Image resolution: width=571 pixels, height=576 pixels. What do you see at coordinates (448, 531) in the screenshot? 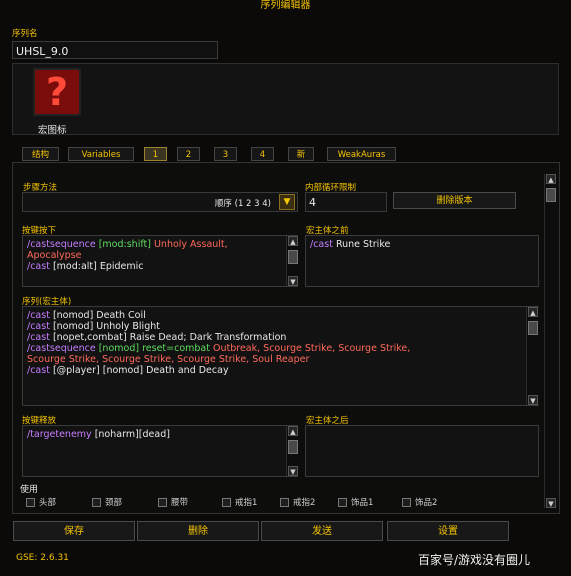
I see `settings-button: 设置` at bounding box center [448, 531].